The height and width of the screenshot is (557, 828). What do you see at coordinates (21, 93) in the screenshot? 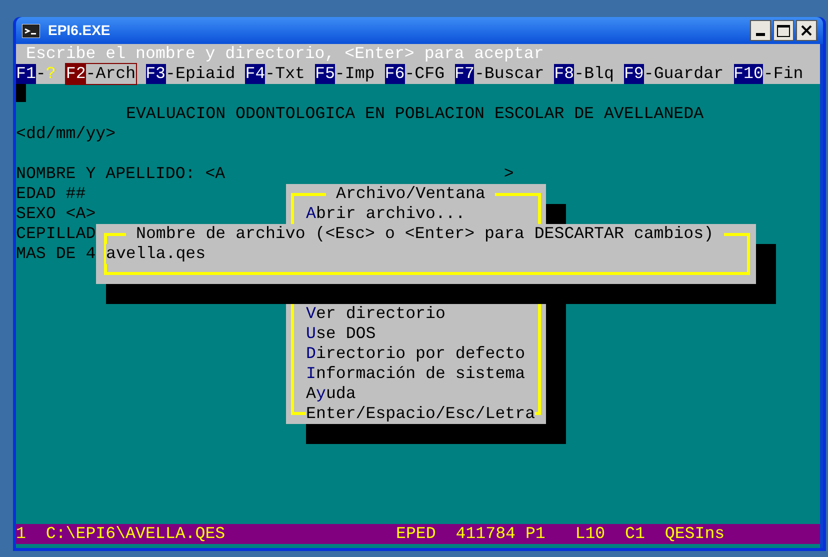
I see `text-cursor` at bounding box center [21, 93].